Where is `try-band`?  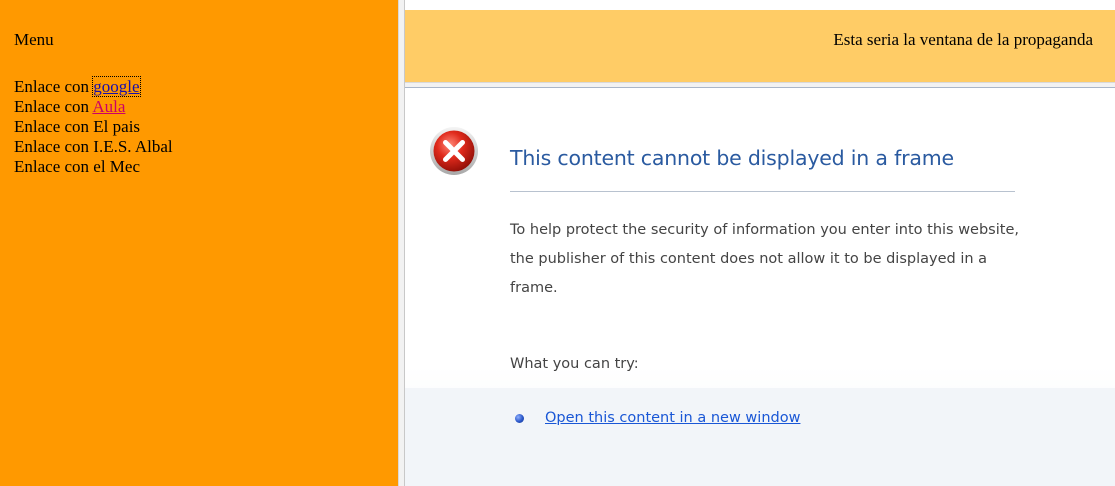 try-band is located at coordinates (760, 437).